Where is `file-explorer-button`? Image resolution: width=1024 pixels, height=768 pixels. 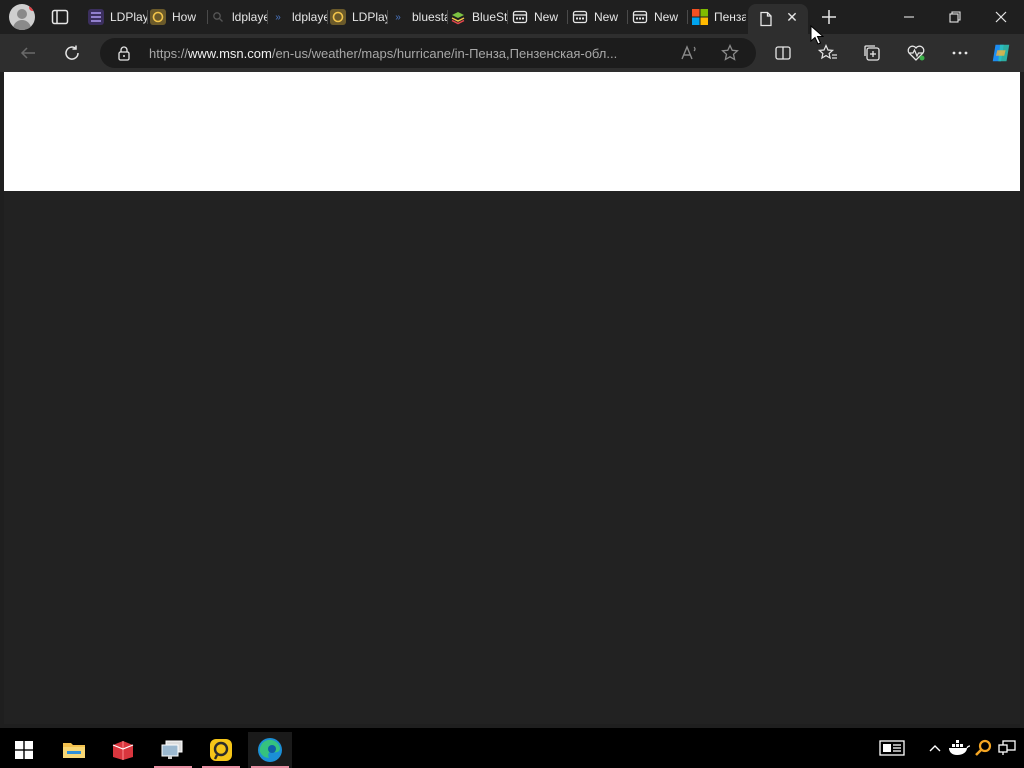
file-explorer-button is located at coordinates (74, 750).